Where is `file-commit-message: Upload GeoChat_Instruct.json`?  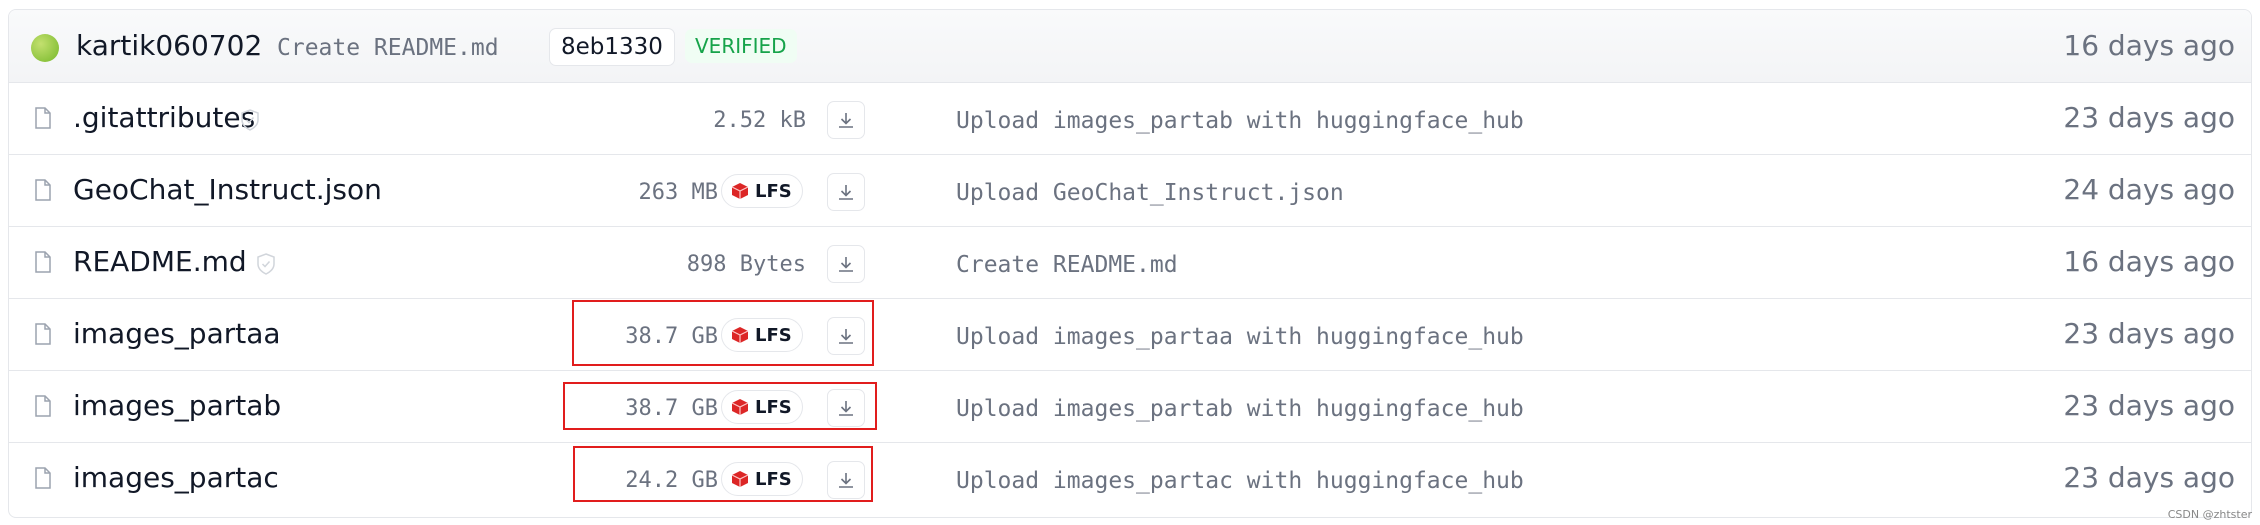 file-commit-message: Upload GeoChat_Instruct.json is located at coordinates (1150, 193).